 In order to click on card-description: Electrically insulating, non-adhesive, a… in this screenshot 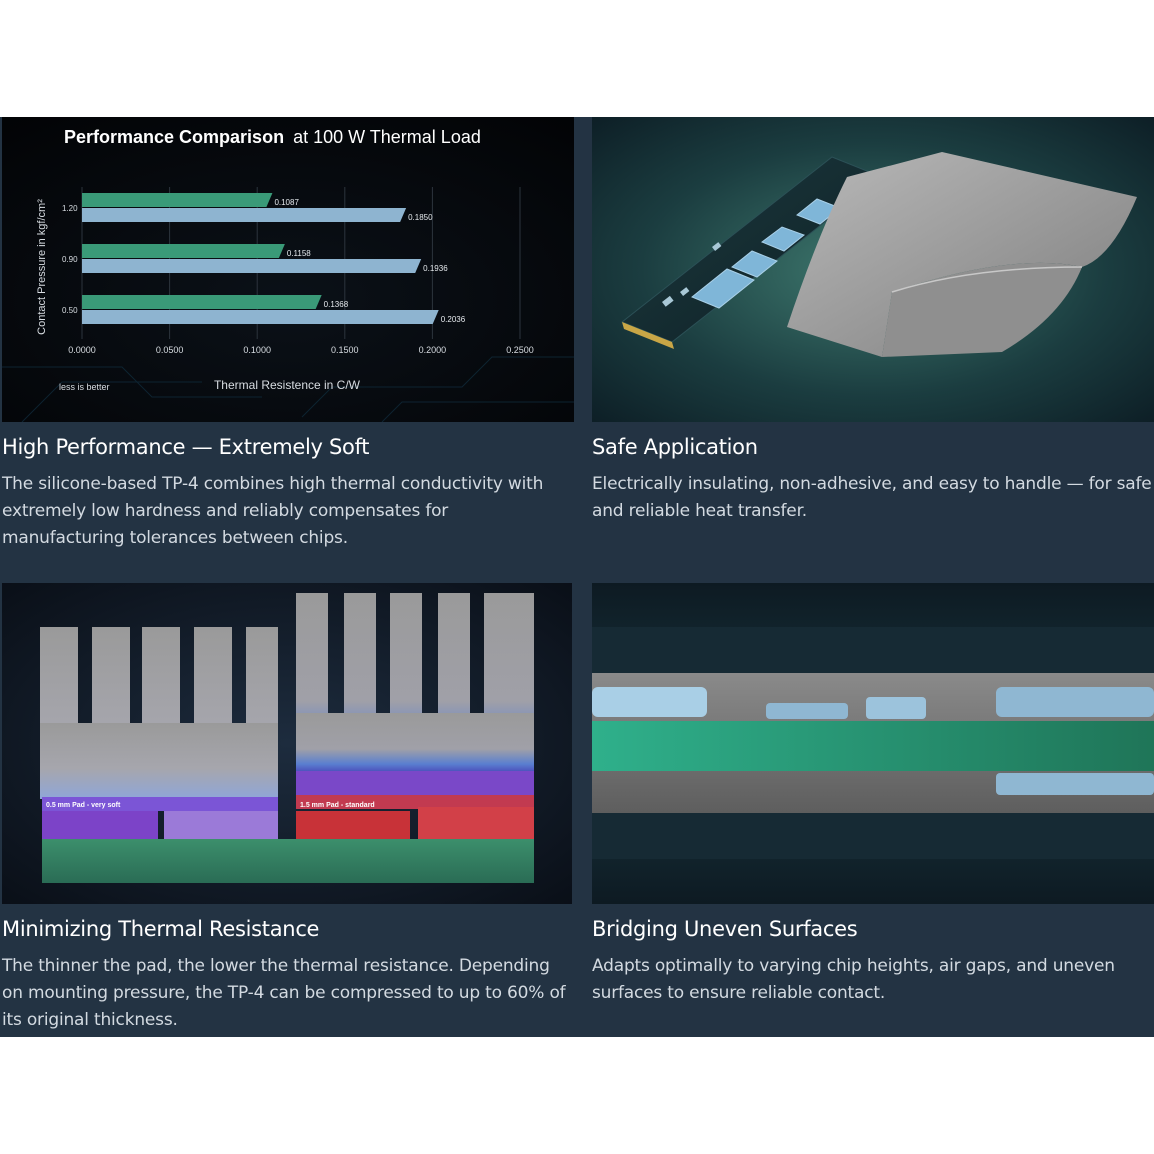, I will do `click(872, 497)`.